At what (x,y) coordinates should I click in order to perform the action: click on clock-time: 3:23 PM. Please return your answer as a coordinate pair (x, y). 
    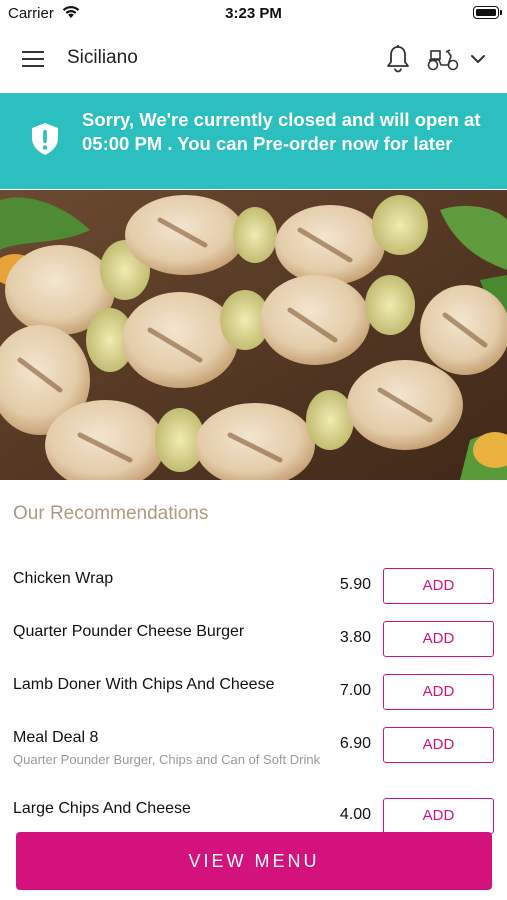
    Looking at the image, I should click on (253, 13).